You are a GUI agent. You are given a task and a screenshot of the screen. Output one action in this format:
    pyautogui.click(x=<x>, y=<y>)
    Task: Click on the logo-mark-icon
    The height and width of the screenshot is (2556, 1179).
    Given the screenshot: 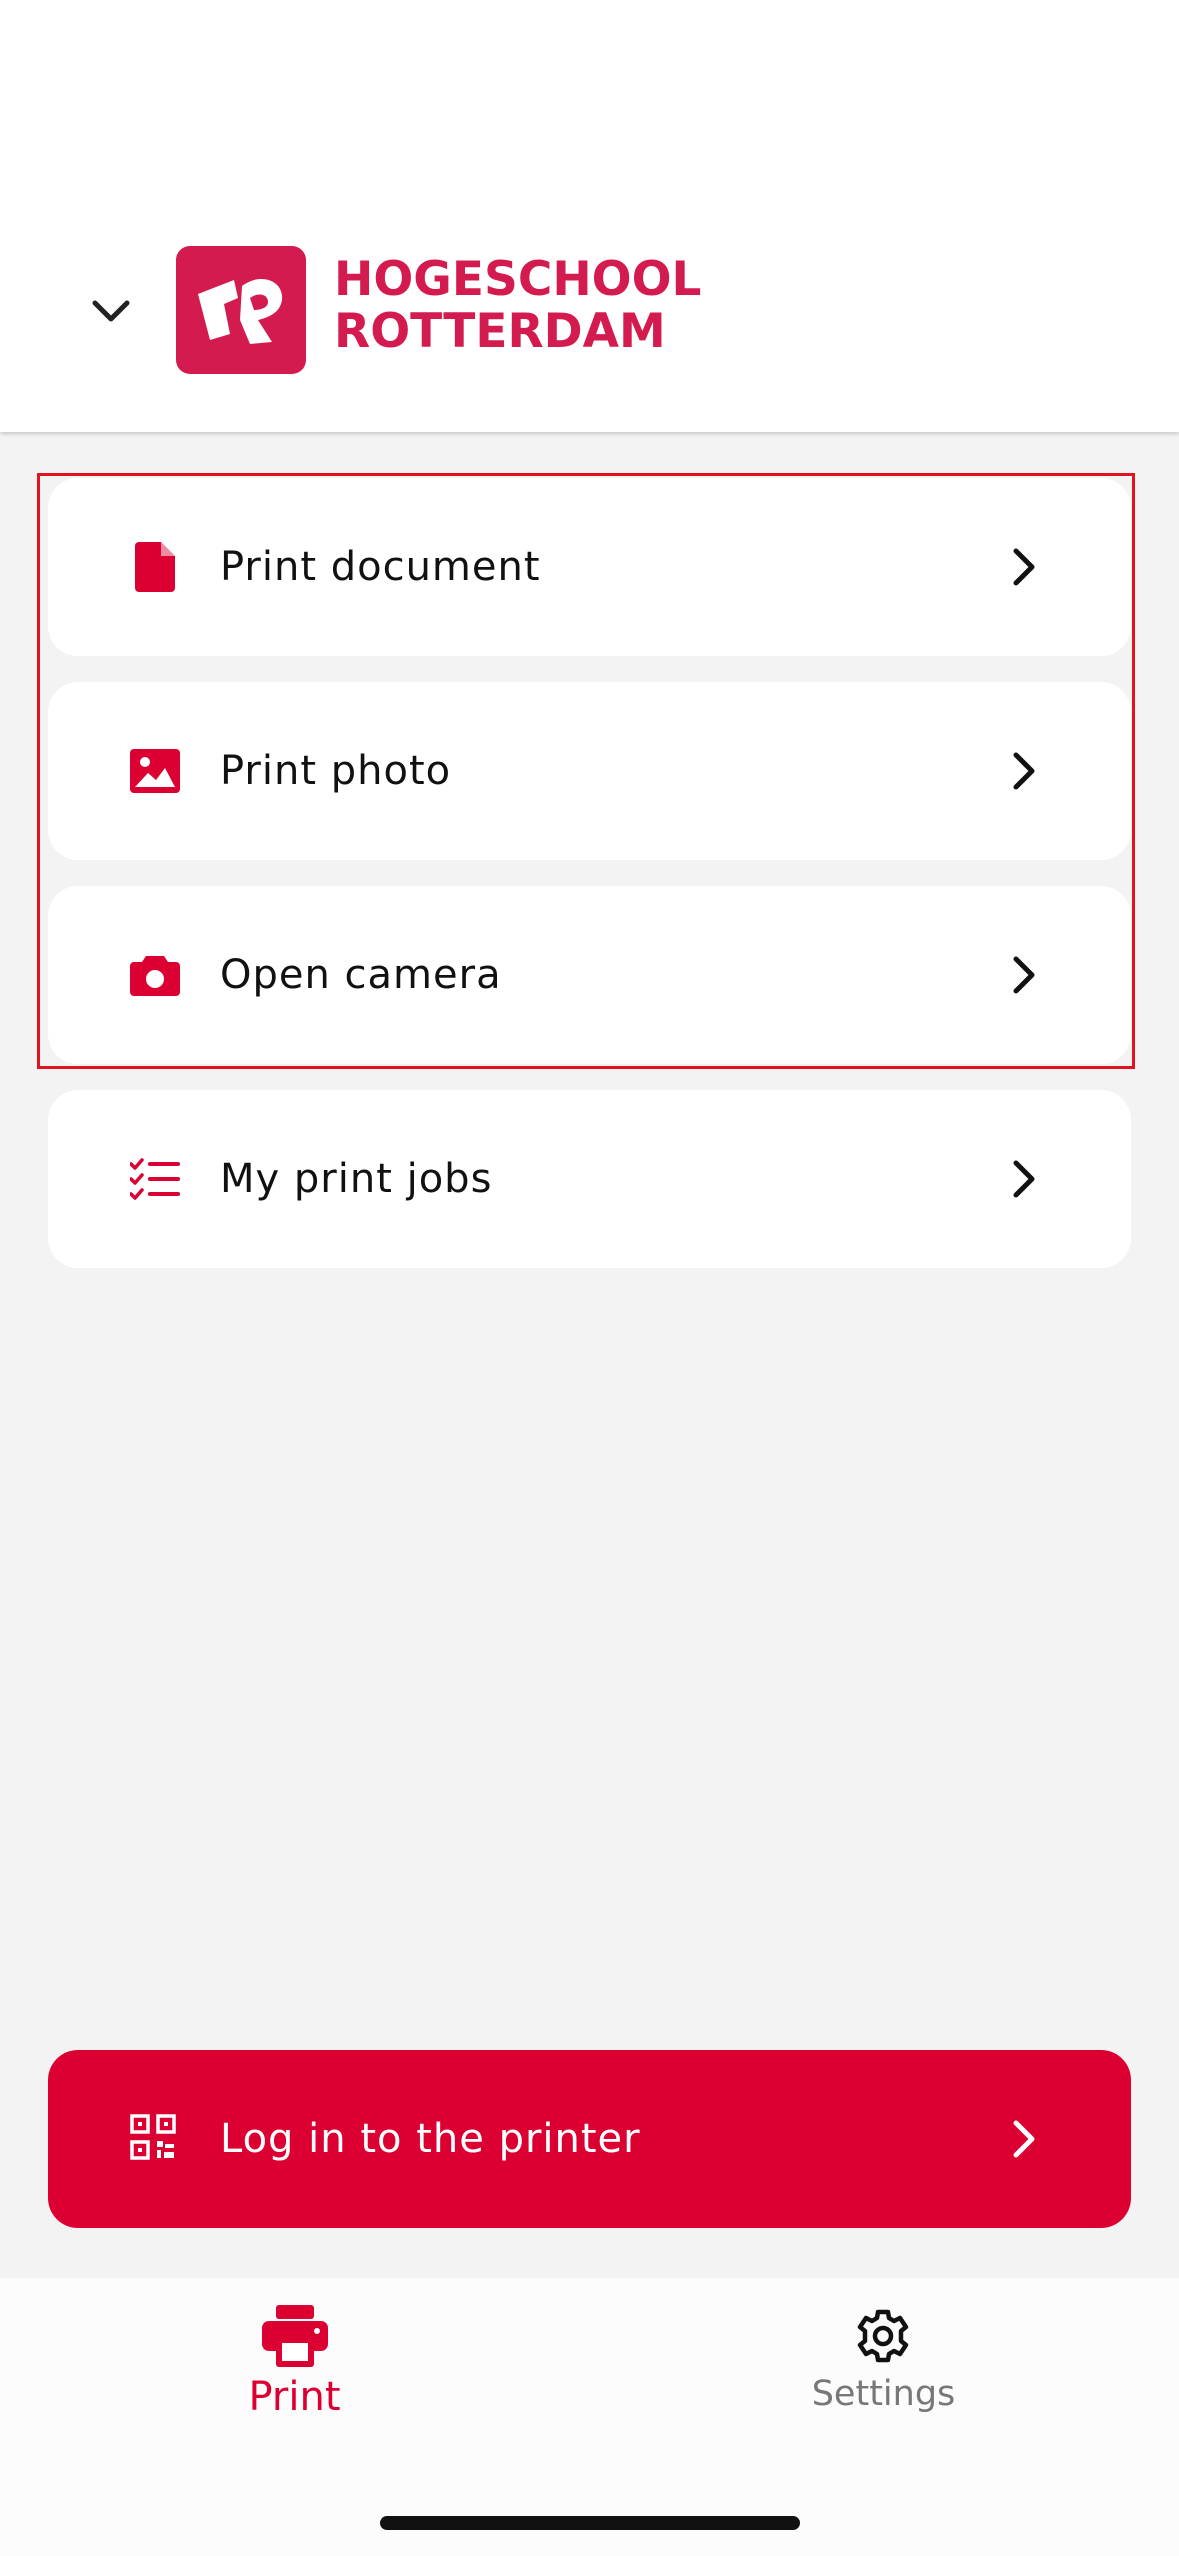 What is the action you would take?
    pyautogui.click(x=241, y=310)
    